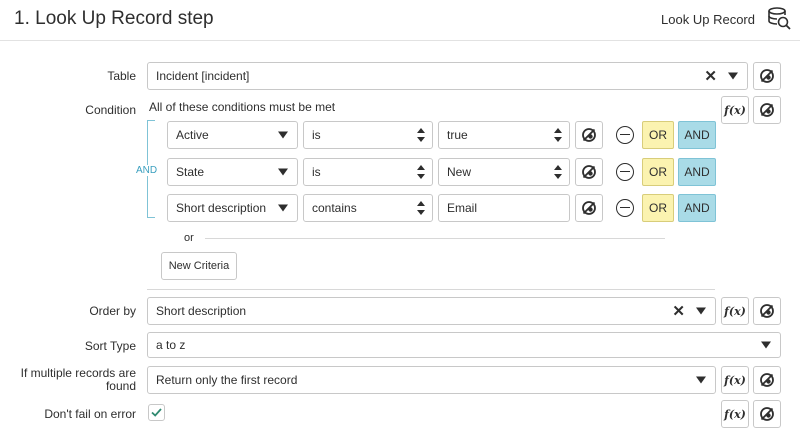  Describe the element at coordinates (708, 19) in the screenshot. I see `step-type-label: Look Up Record` at that location.